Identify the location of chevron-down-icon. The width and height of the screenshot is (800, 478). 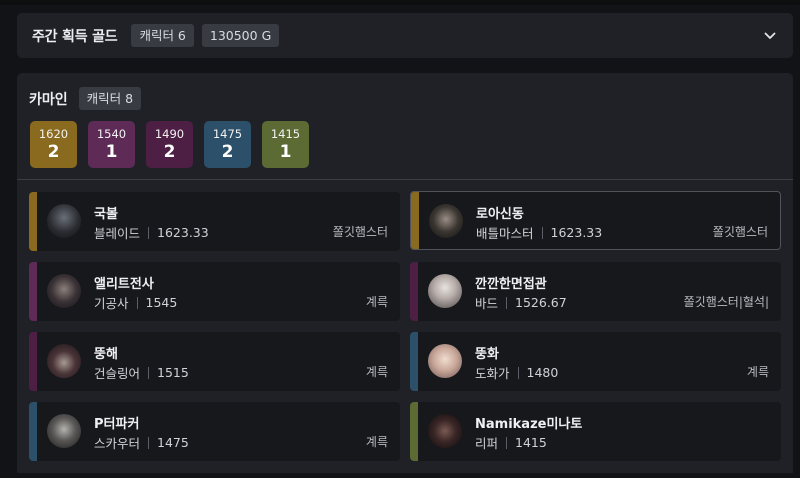
(770, 35).